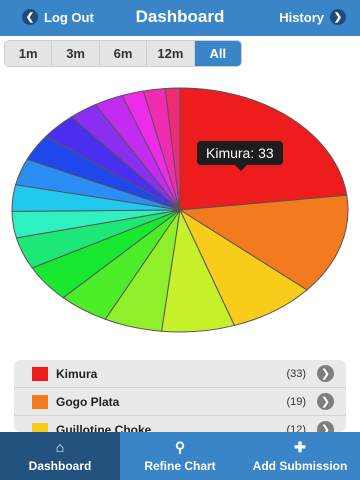  I want to click on legend-count: (19), so click(296, 401).